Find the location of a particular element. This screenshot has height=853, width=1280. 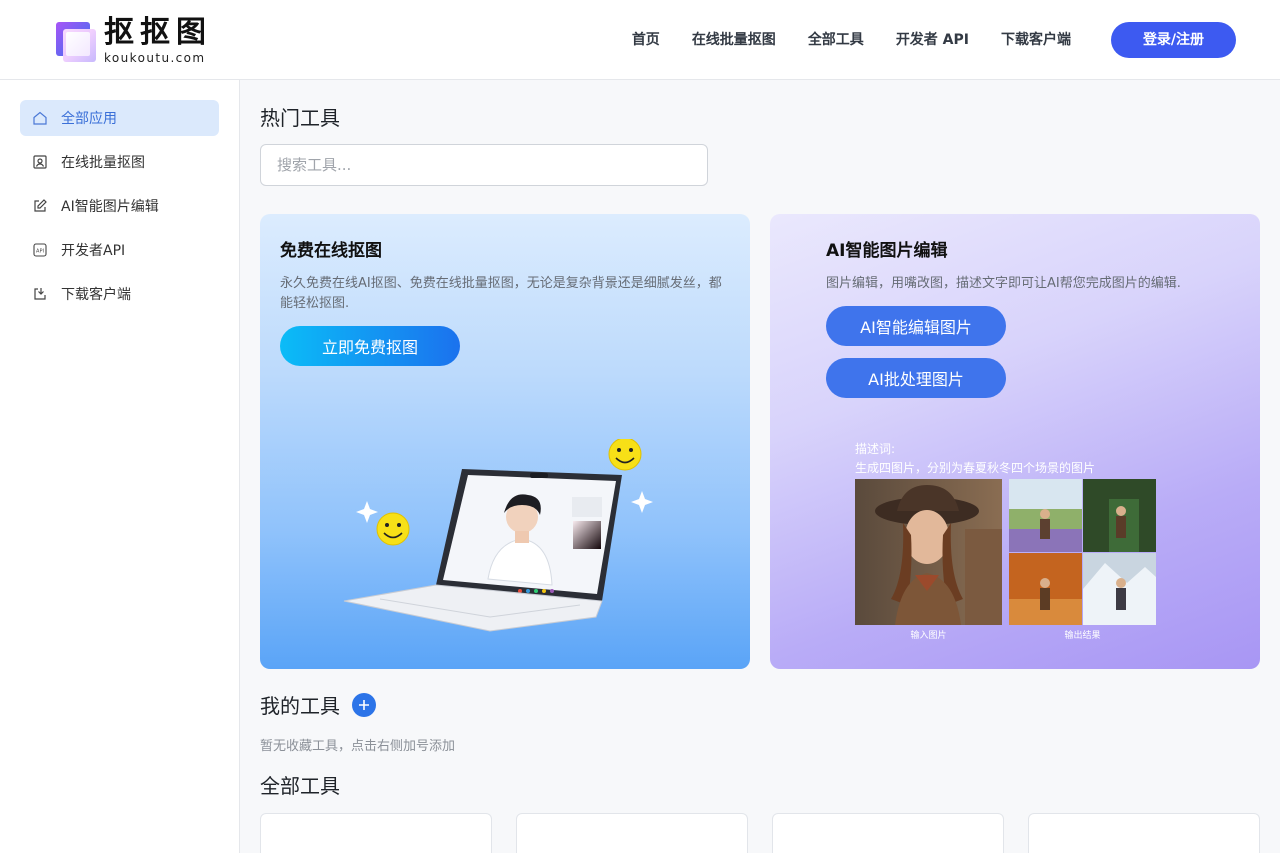

ai-edit-image-button: AI智能编辑图片 is located at coordinates (916, 326).